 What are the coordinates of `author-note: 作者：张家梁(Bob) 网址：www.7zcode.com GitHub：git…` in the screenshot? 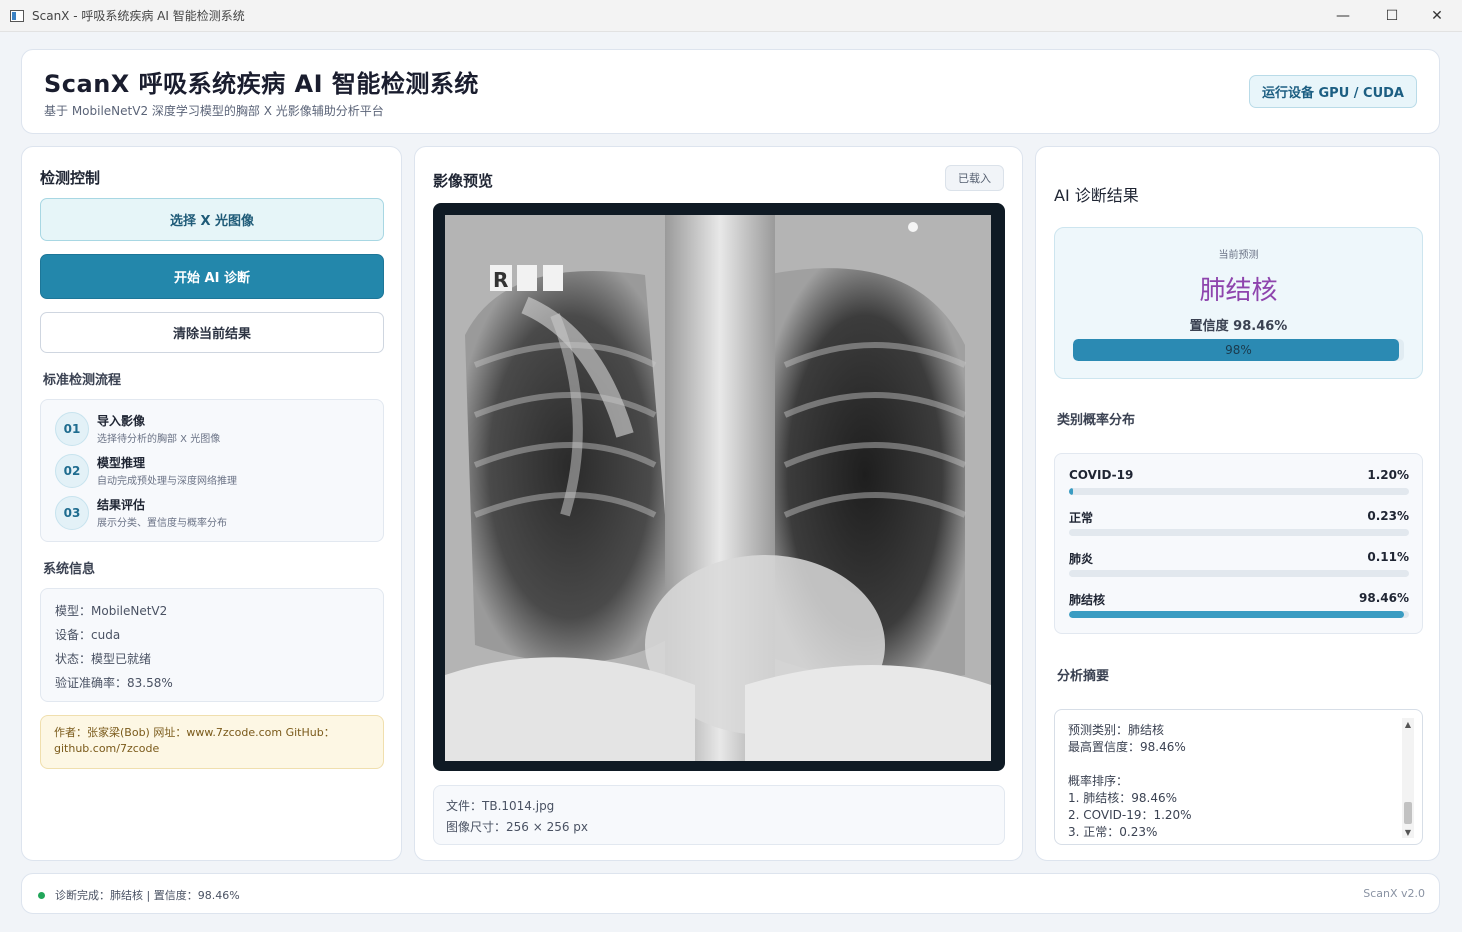 It's located at (212, 742).